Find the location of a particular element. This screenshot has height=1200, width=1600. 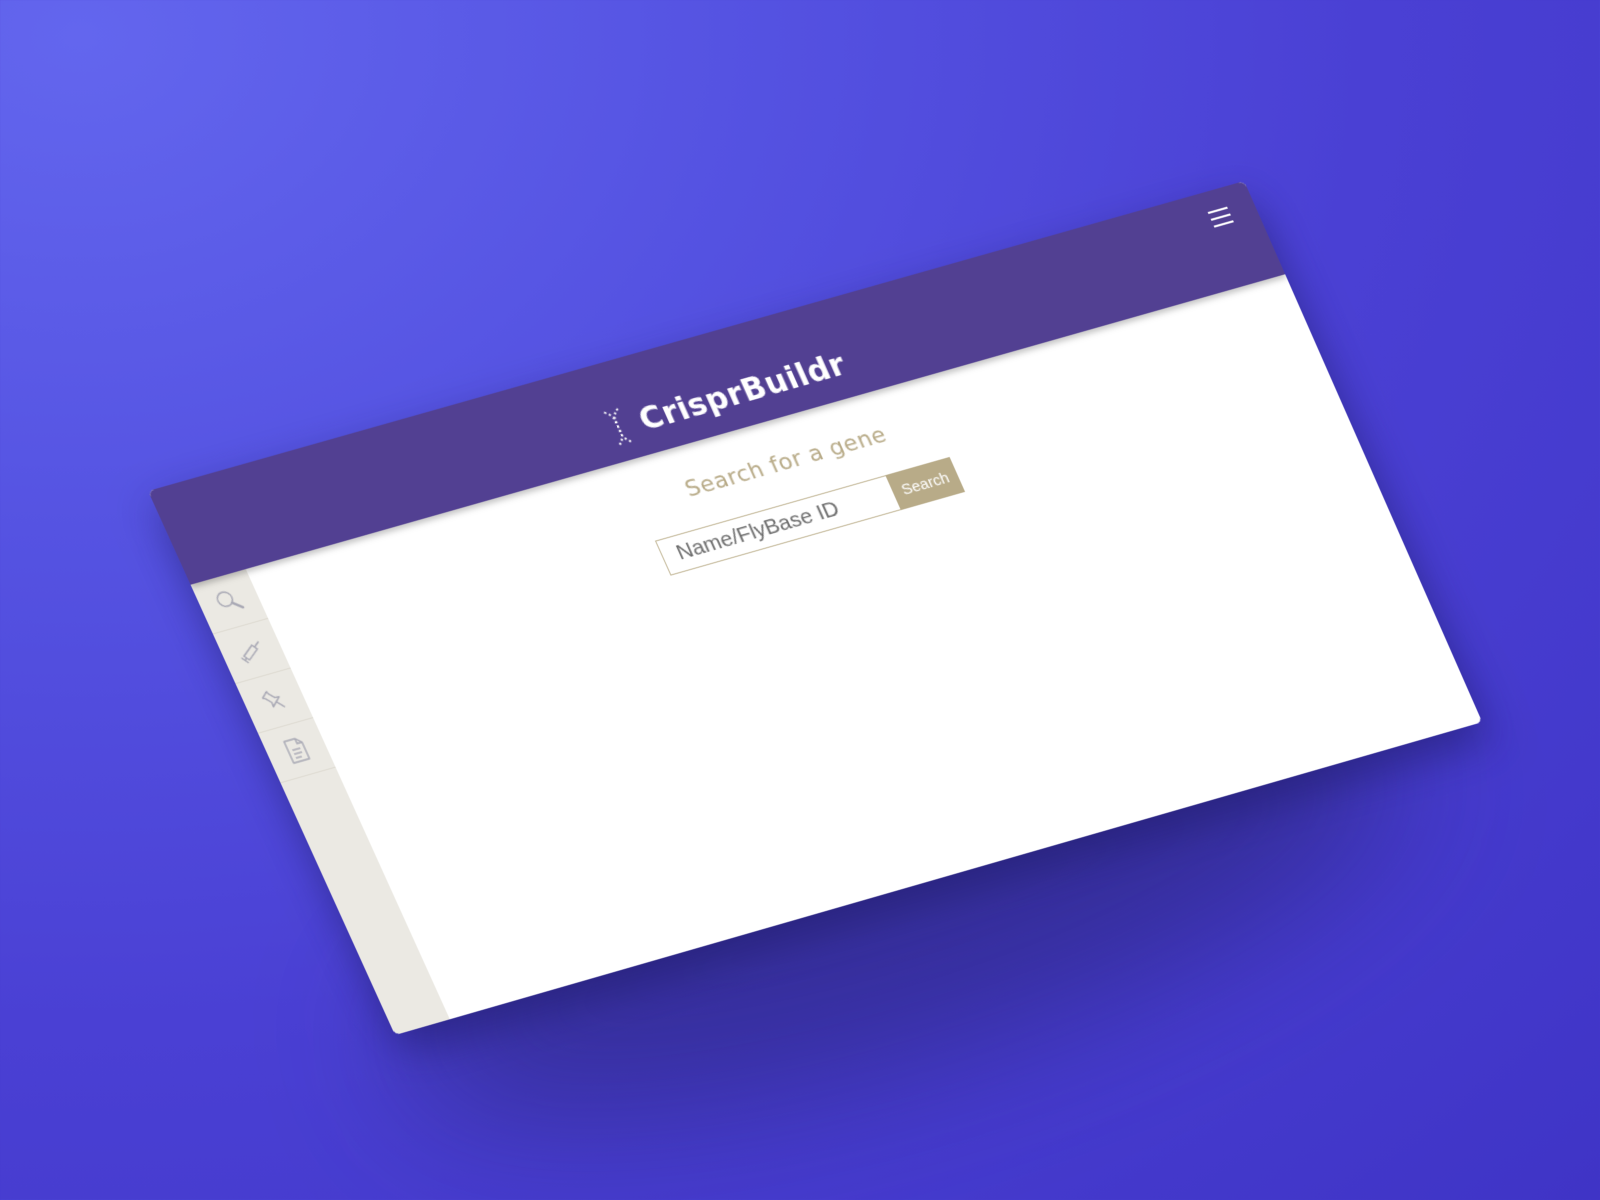

syringe-icon is located at coordinates (251, 650).